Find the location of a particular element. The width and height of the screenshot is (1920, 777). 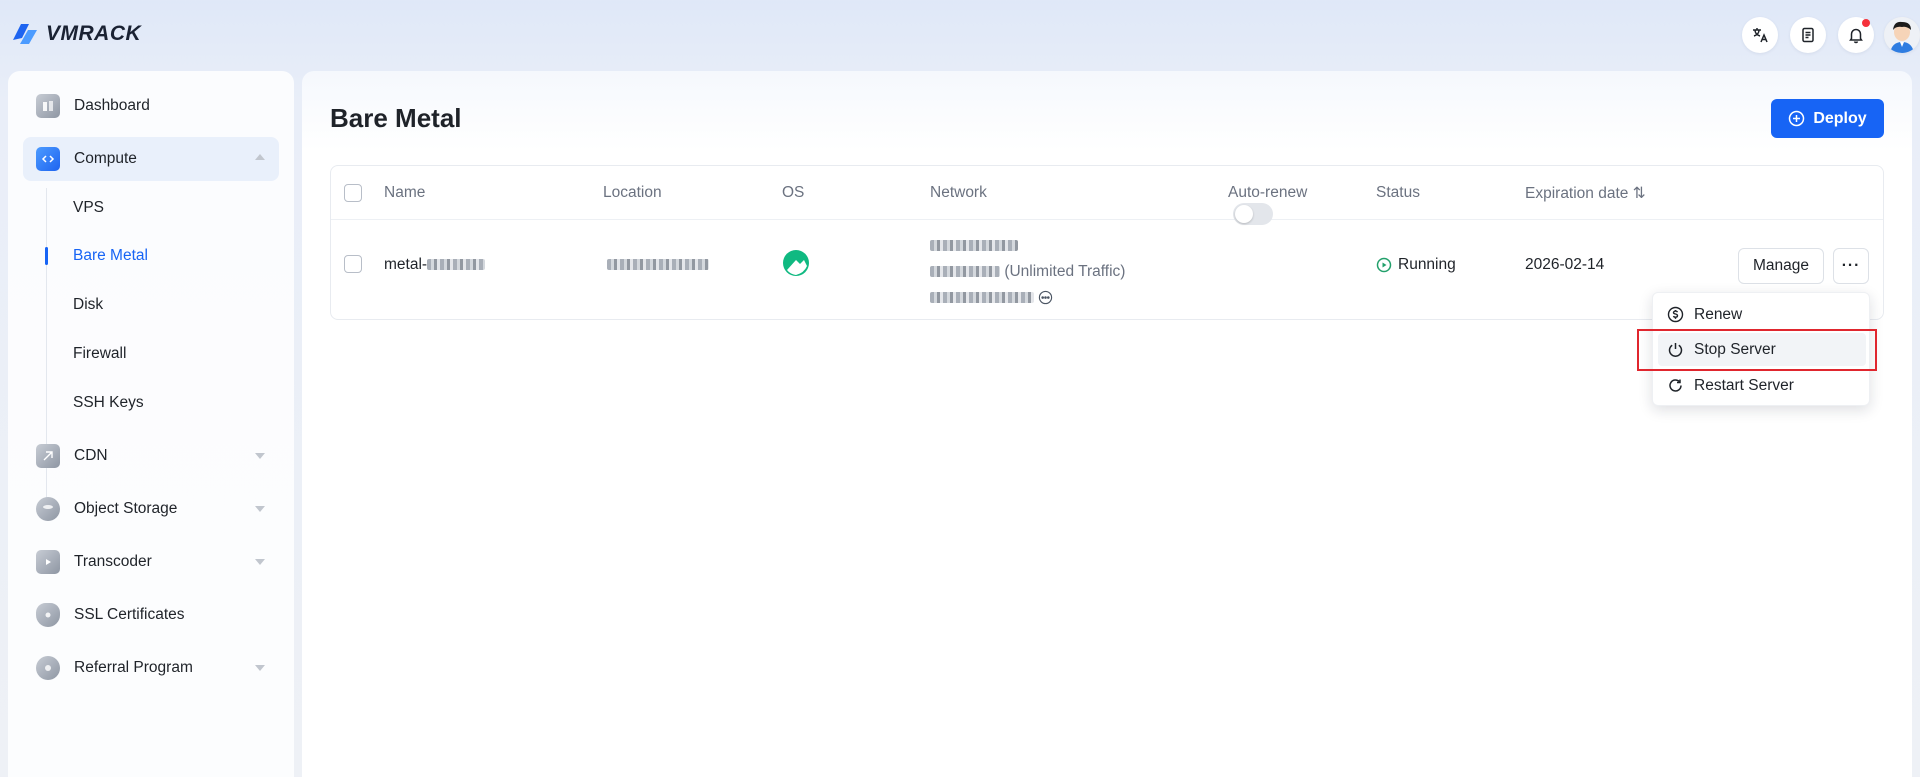

sidebar-item-compute: Compute is located at coordinates (151, 159).